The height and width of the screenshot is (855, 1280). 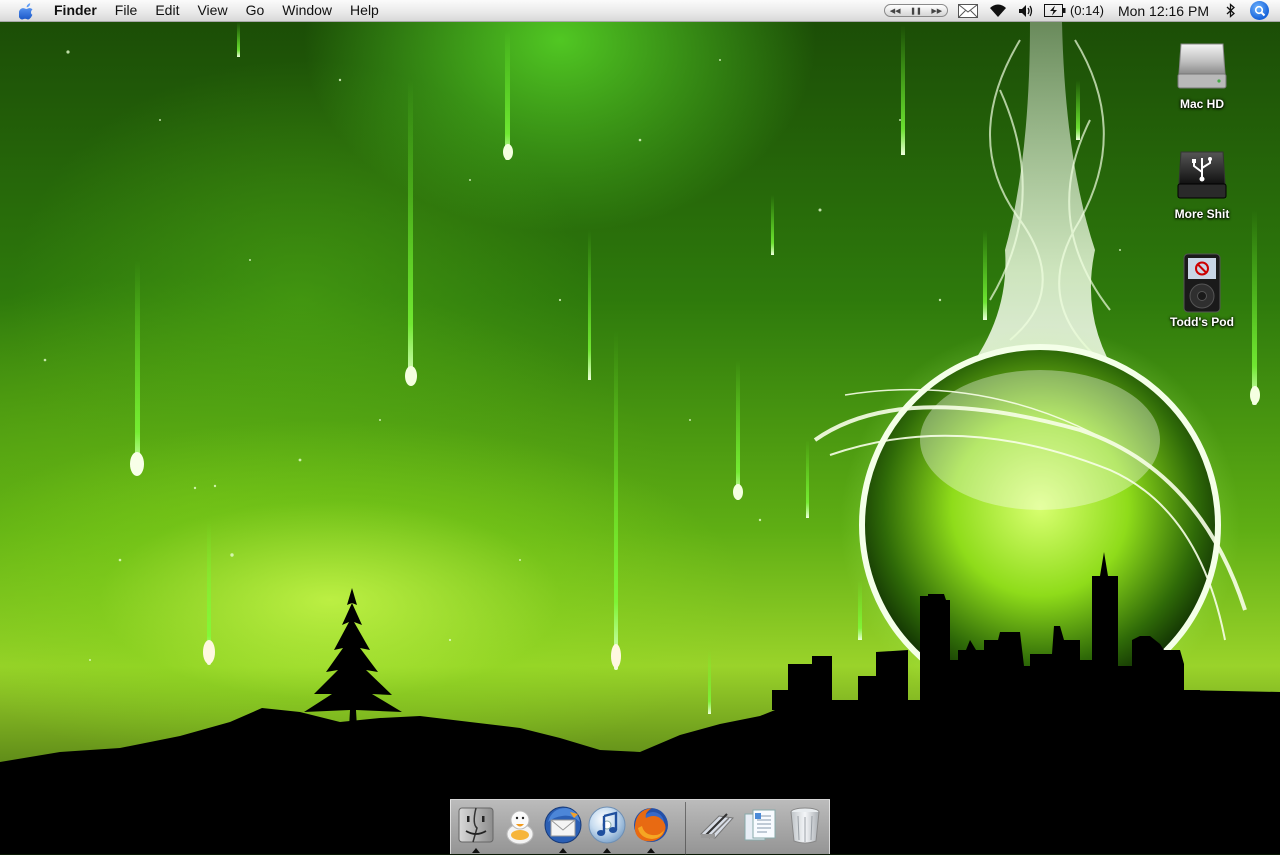 What do you see at coordinates (27, 11) in the screenshot?
I see `apple-menu-icon` at bounding box center [27, 11].